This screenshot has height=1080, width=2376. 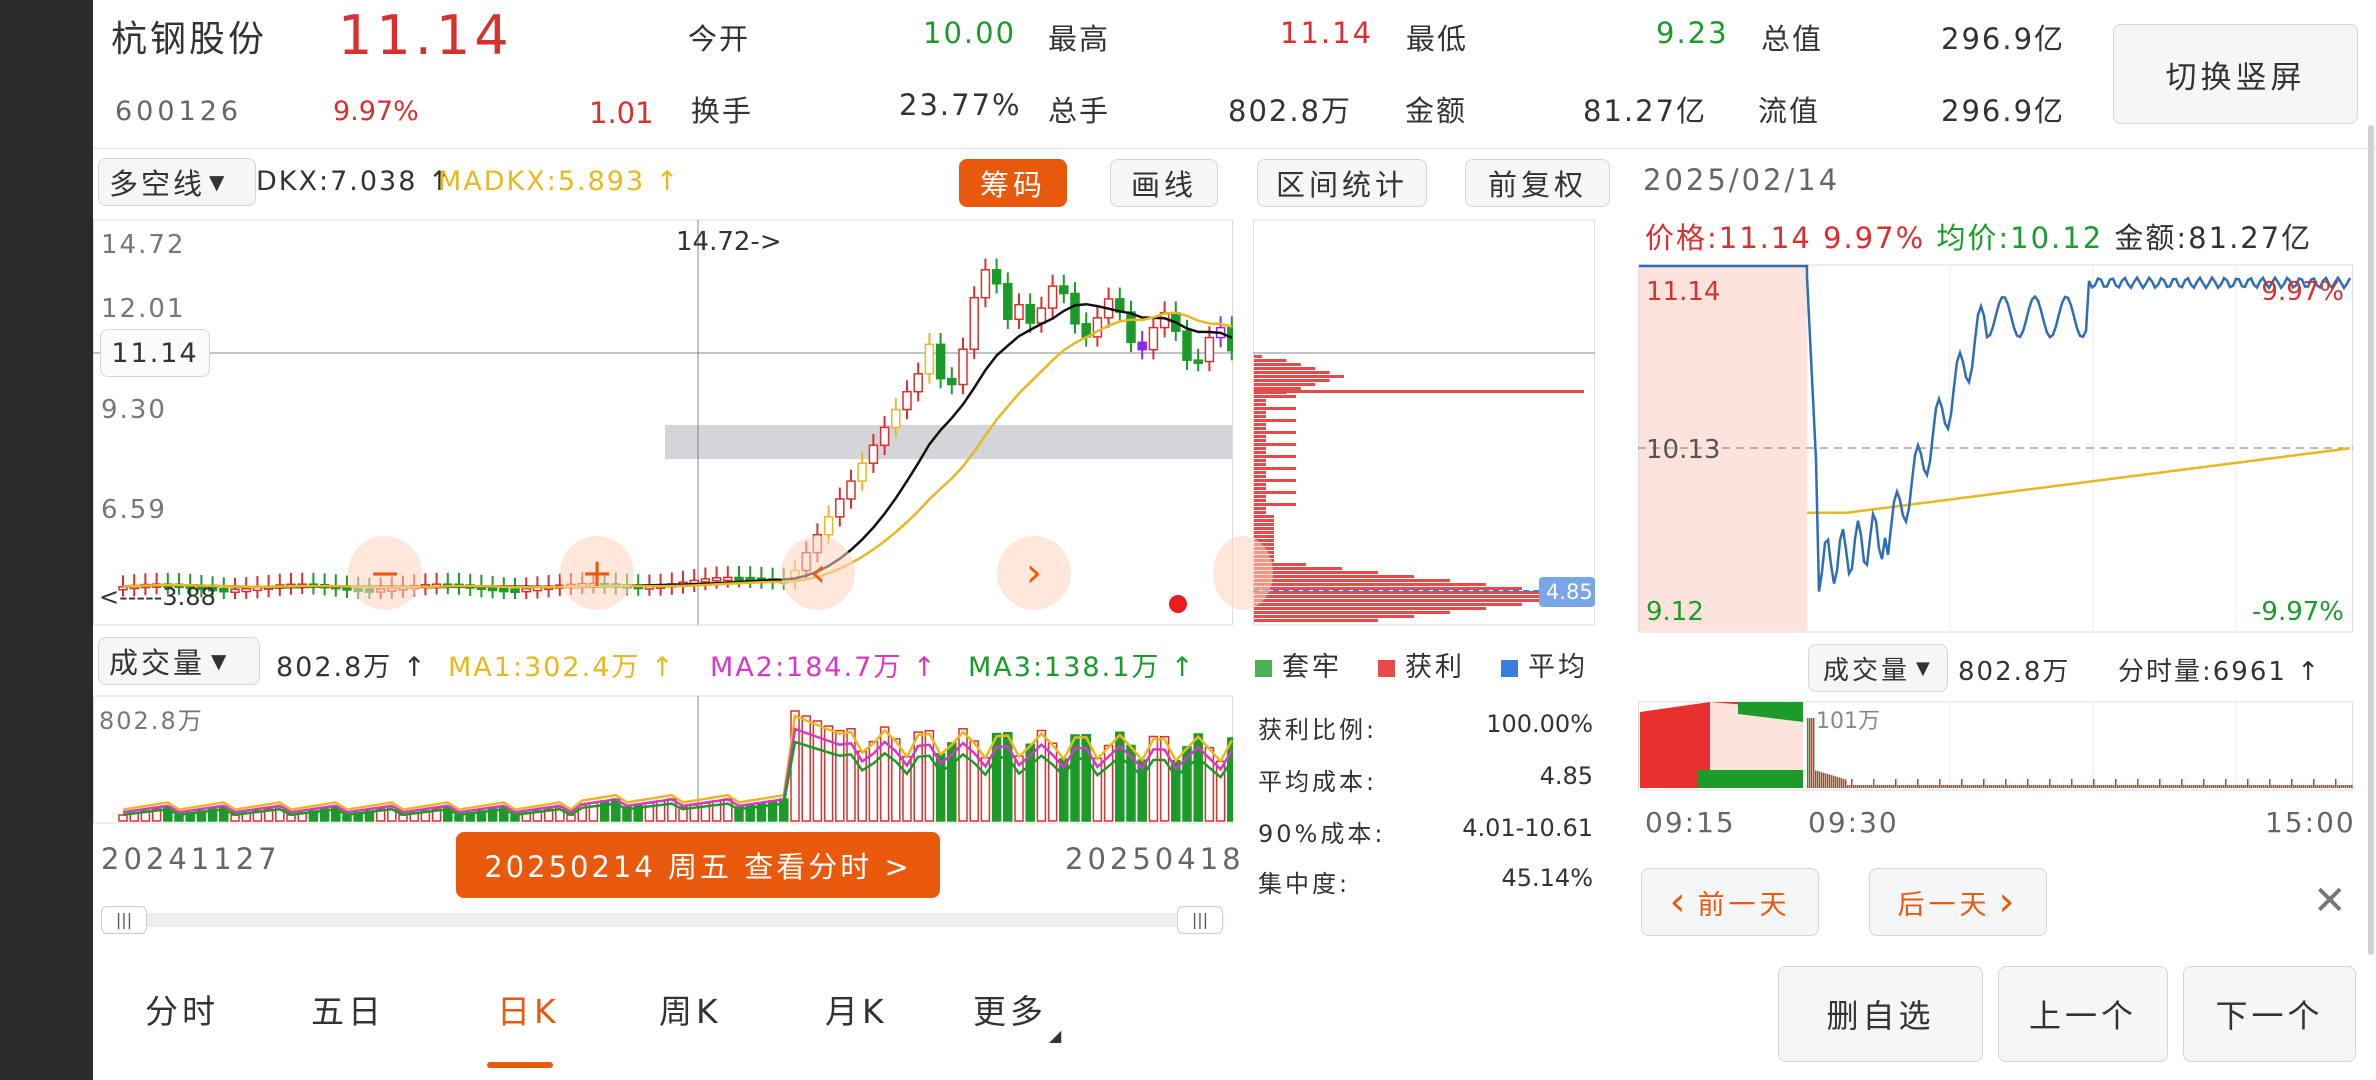 What do you see at coordinates (1539, 724) in the screenshot?
I see `profit-ratio-value: 100.00%` at bounding box center [1539, 724].